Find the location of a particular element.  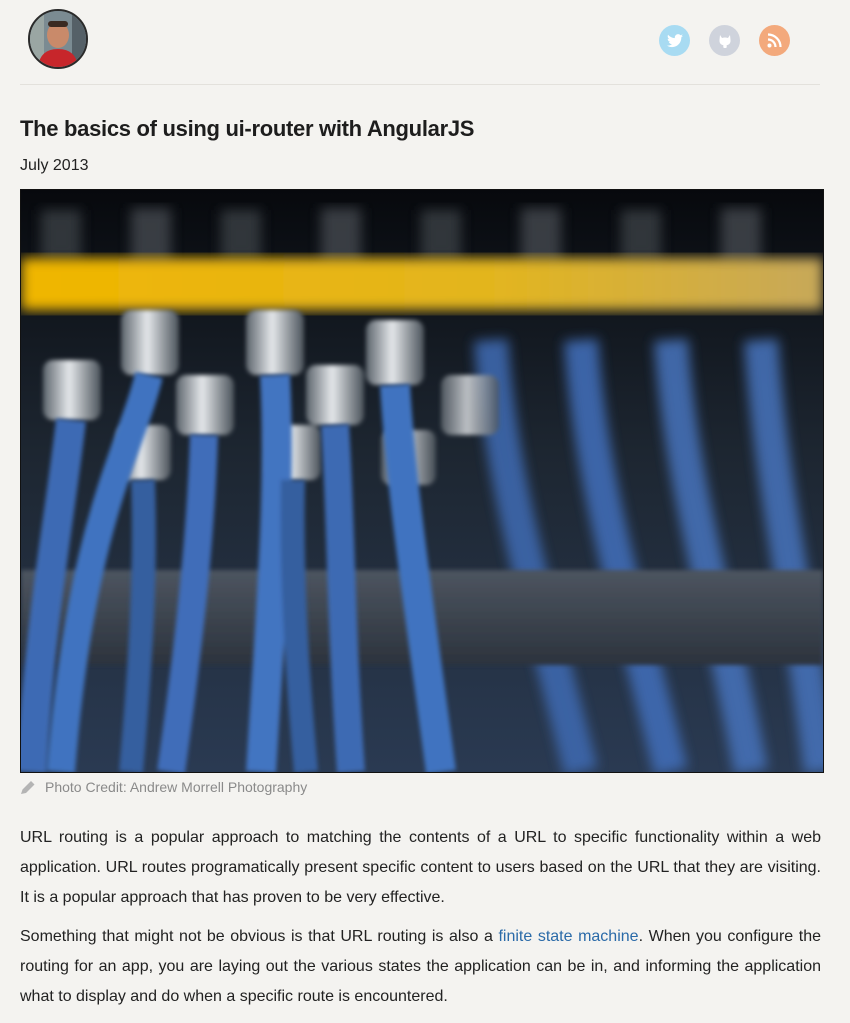

rss-link is located at coordinates (774, 40).